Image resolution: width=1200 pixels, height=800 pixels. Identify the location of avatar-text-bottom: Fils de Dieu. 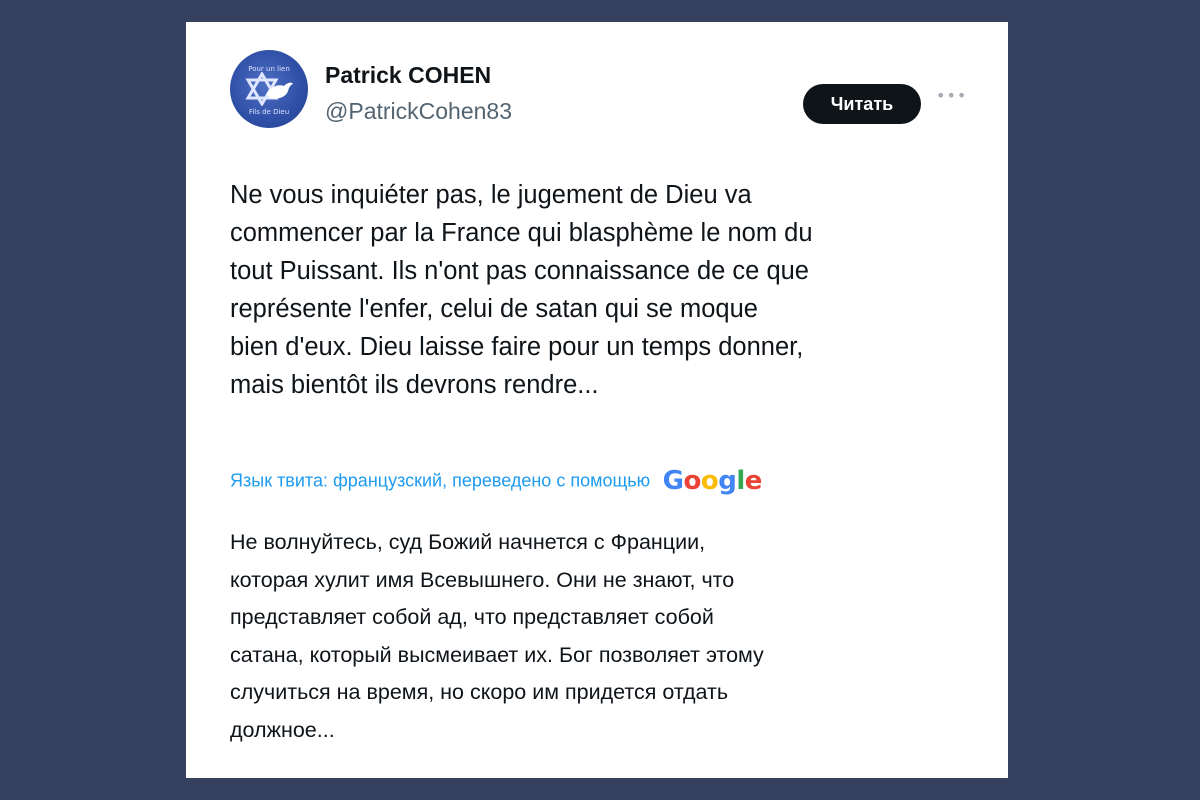
(269, 112).